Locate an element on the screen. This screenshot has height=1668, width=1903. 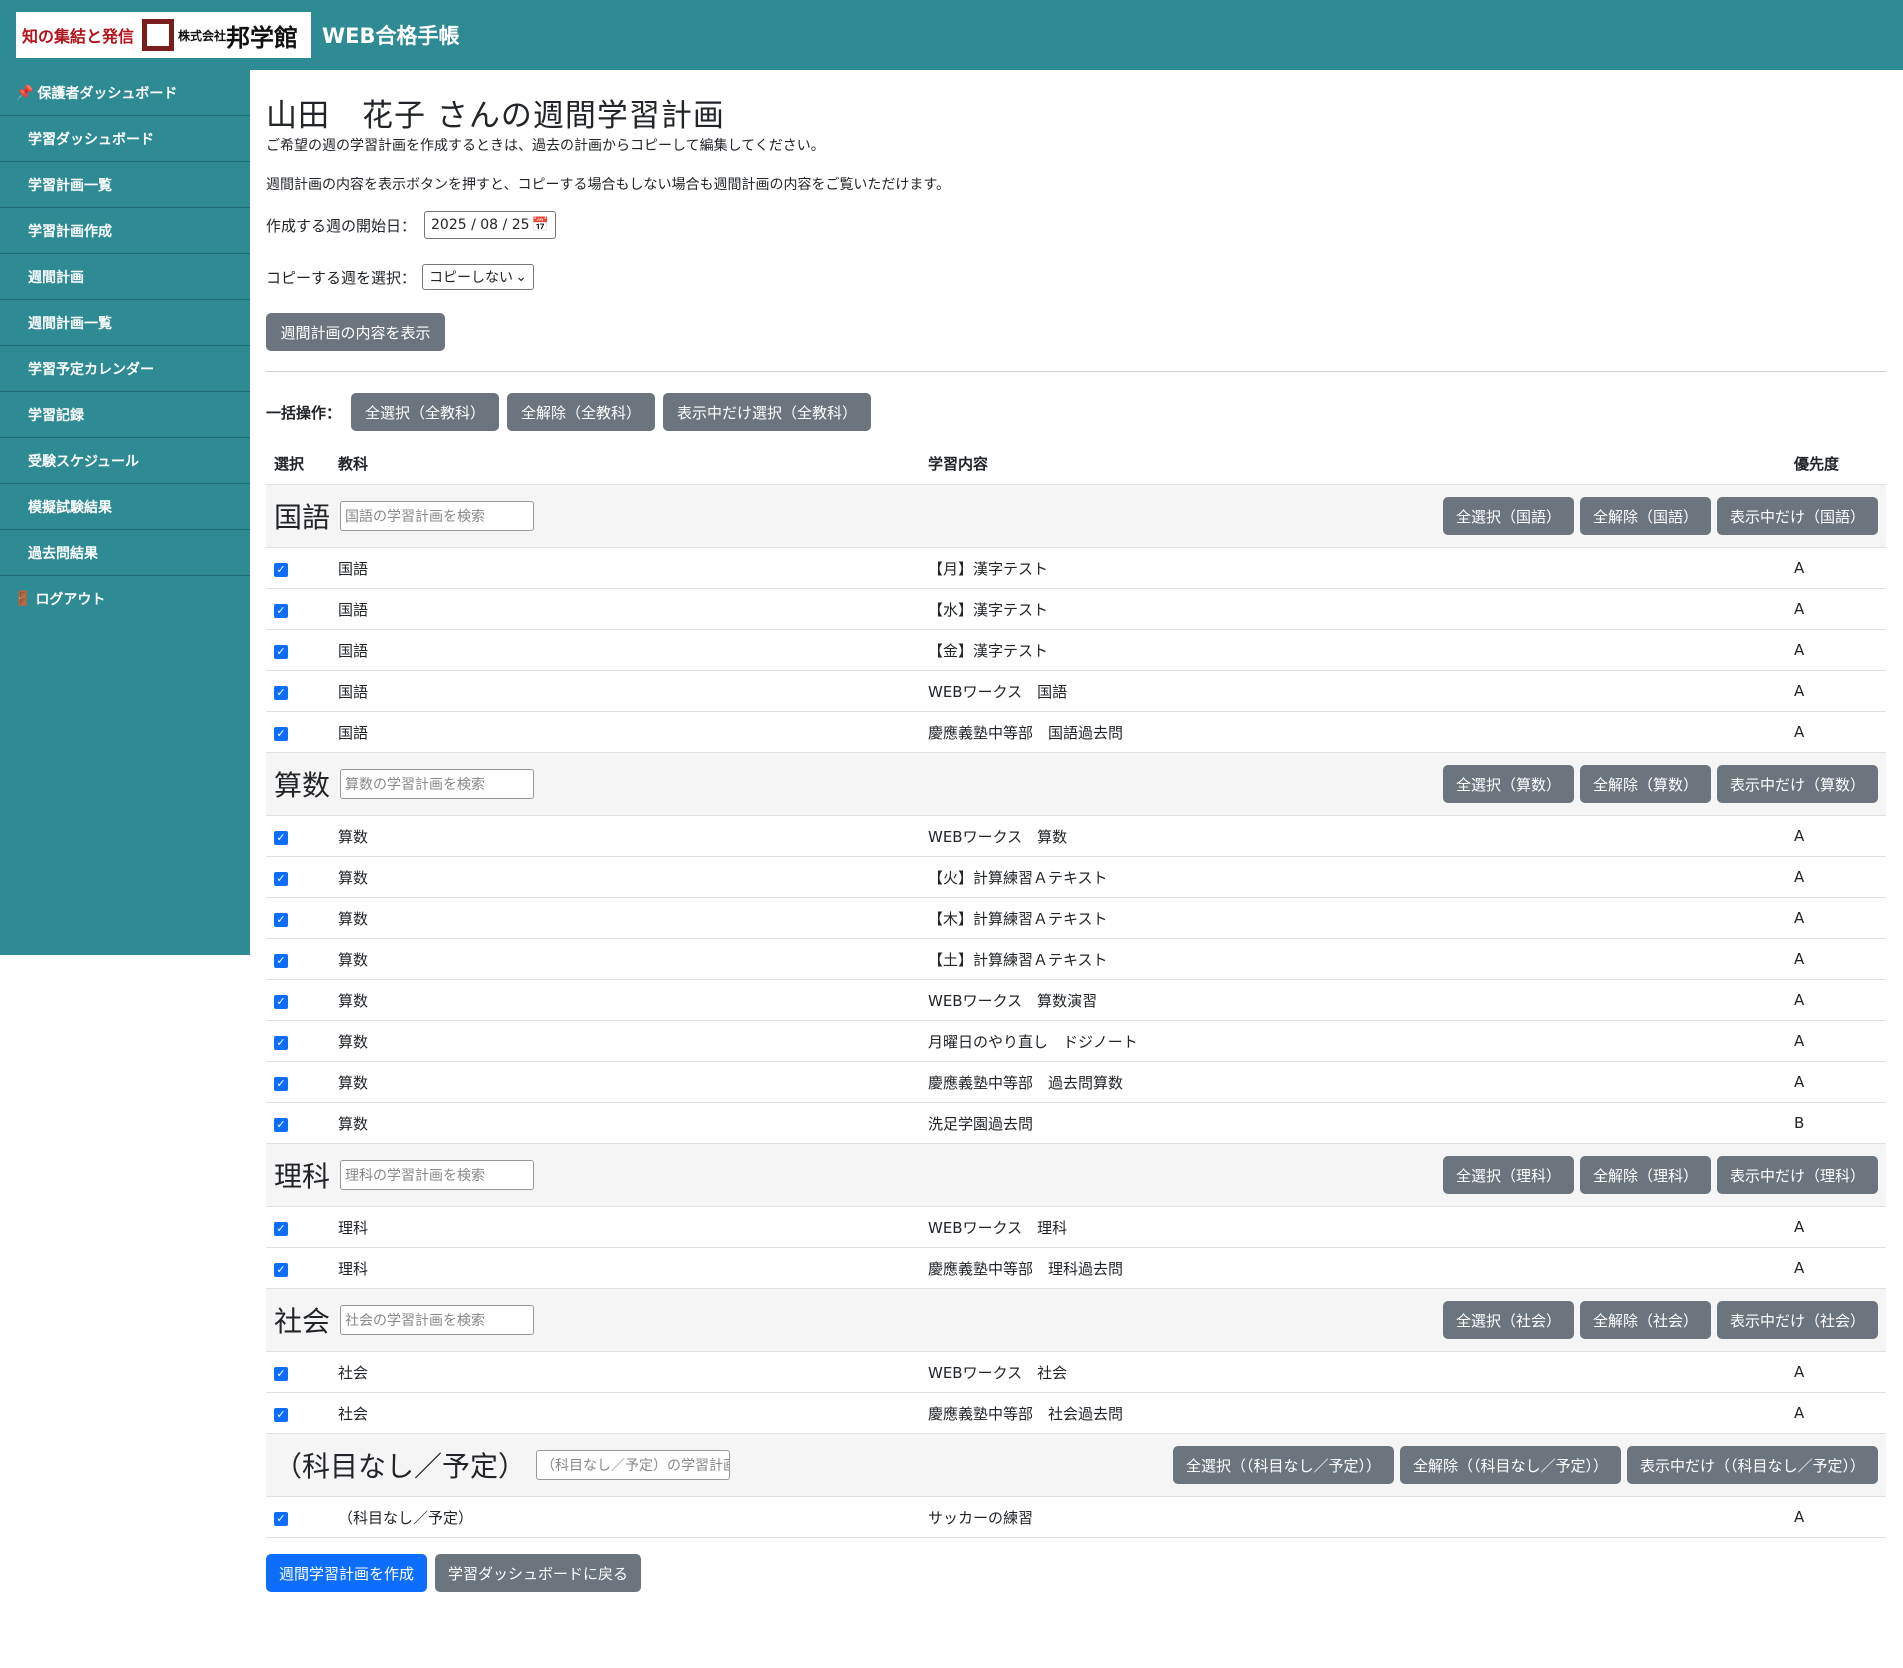
row-content: 【木】計算練習Ａテキスト is located at coordinates (1018, 918).